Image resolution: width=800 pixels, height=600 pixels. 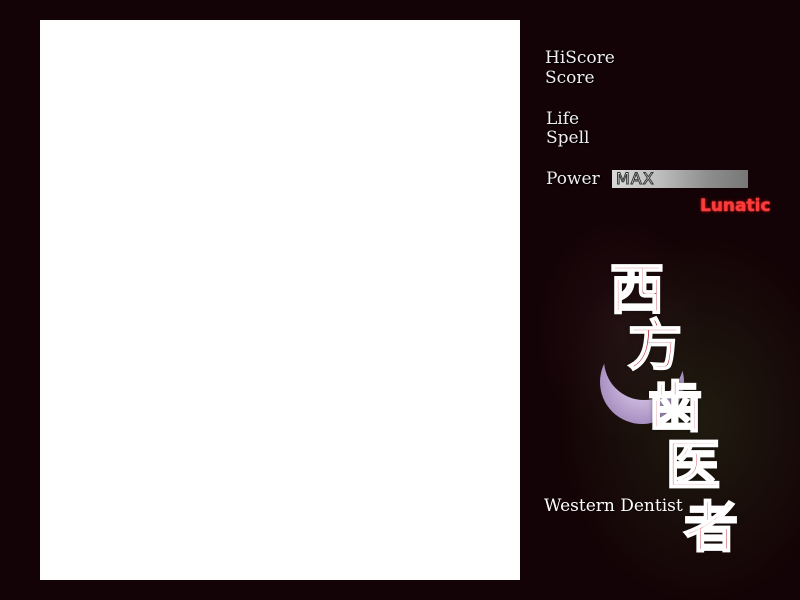 I want to click on logo-subtitle: Western Dentist, so click(x=613, y=506).